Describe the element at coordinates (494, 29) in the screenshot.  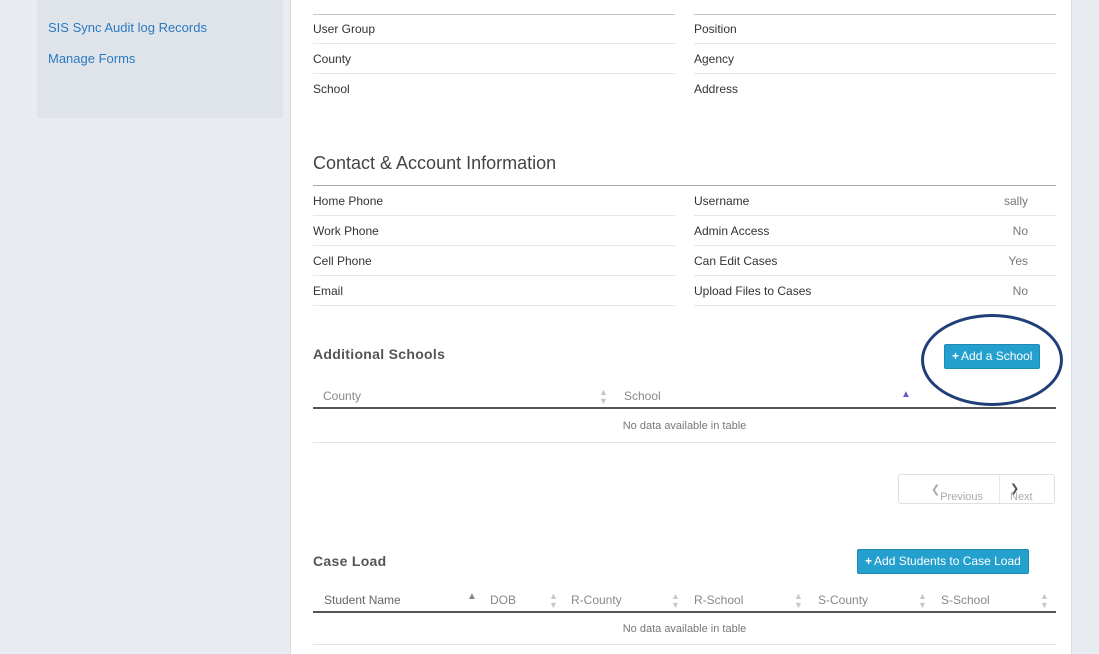
I see `field-user-group: User Group` at that location.